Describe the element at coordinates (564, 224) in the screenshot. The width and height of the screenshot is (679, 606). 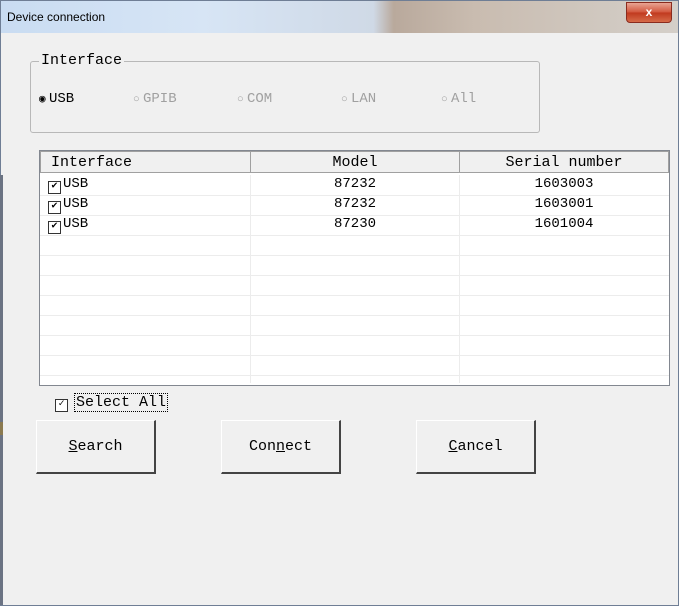
I see `row-serial-cell: 1601004` at that location.